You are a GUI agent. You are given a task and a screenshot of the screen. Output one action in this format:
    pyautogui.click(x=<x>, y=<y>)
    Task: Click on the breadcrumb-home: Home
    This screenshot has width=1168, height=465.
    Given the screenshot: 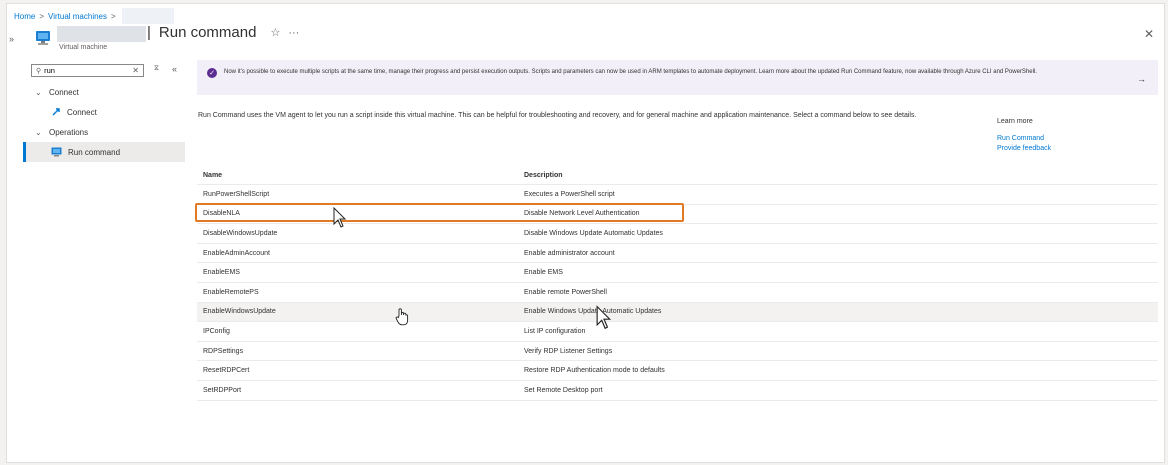 What is the action you would take?
    pyautogui.click(x=24, y=16)
    